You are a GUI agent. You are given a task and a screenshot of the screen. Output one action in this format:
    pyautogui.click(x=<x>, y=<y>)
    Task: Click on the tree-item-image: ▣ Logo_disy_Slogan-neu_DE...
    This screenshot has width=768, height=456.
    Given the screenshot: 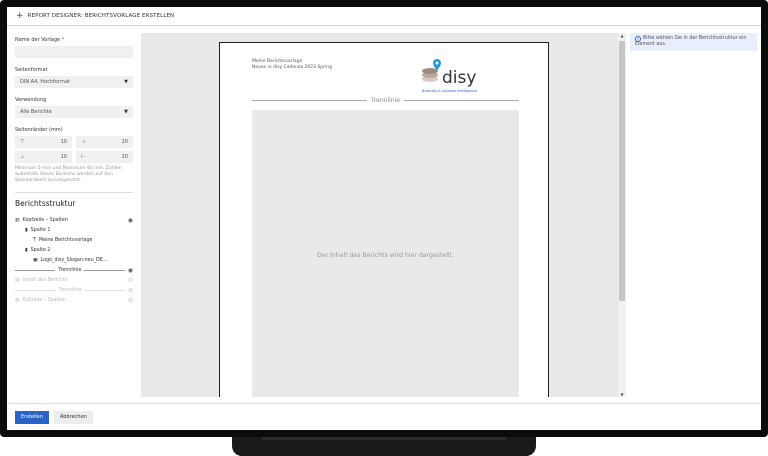 What is the action you would take?
    pyautogui.click(x=74, y=260)
    